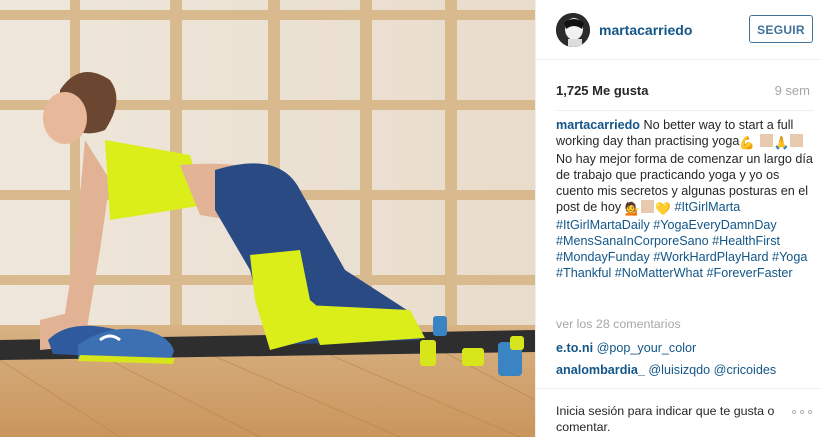 Image resolution: width=820 pixels, height=438 pixels. Describe the element at coordinates (792, 90) in the screenshot. I see `post-time: 9 sem` at that location.